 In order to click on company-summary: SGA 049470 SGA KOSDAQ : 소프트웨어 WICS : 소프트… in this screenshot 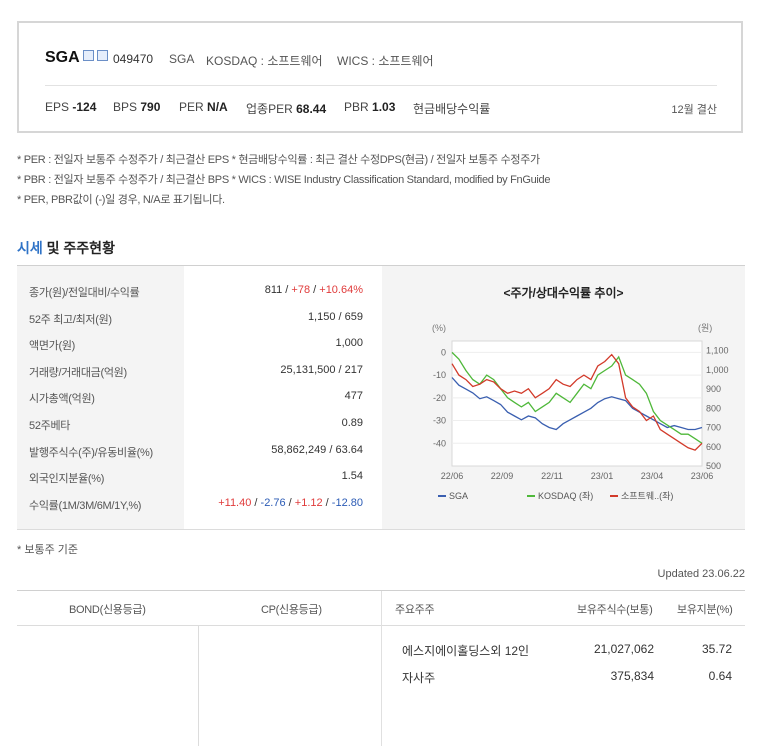, I will do `click(380, 77)`.